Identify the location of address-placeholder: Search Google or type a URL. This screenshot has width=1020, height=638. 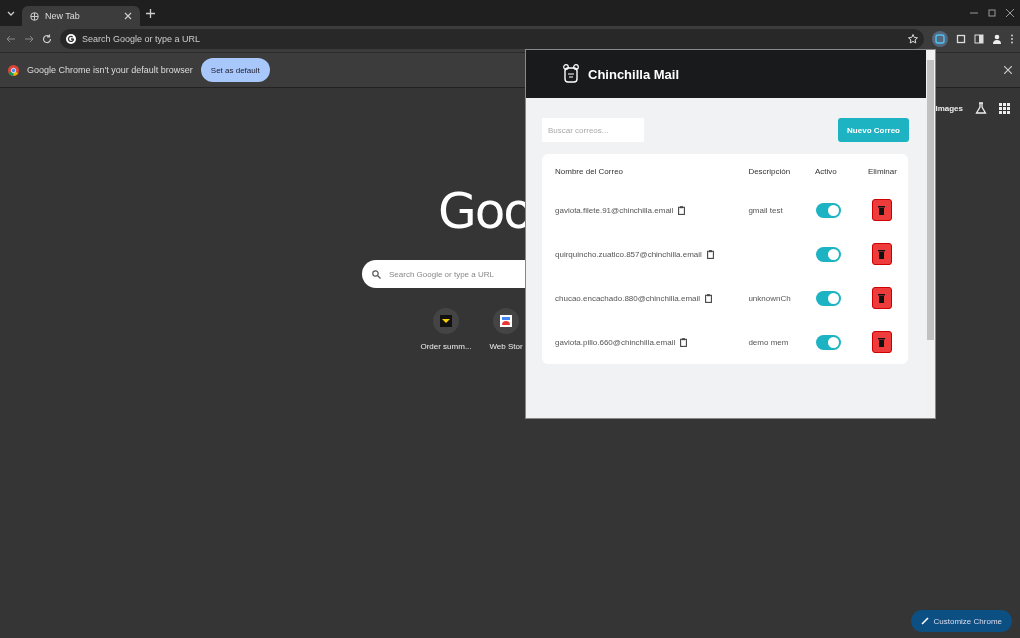
(142, 39).